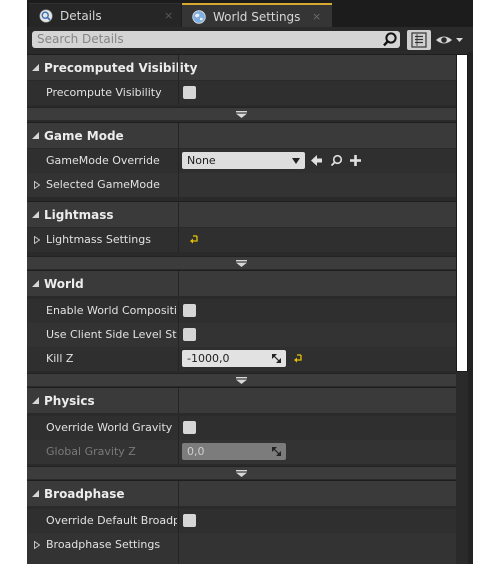 This screenshot has width=500, height=564. What do you see at coordinates (111, 334) in the screenshot?
I see `property-label: Use Client Side Level Strea` at bounding box center [111, 334].